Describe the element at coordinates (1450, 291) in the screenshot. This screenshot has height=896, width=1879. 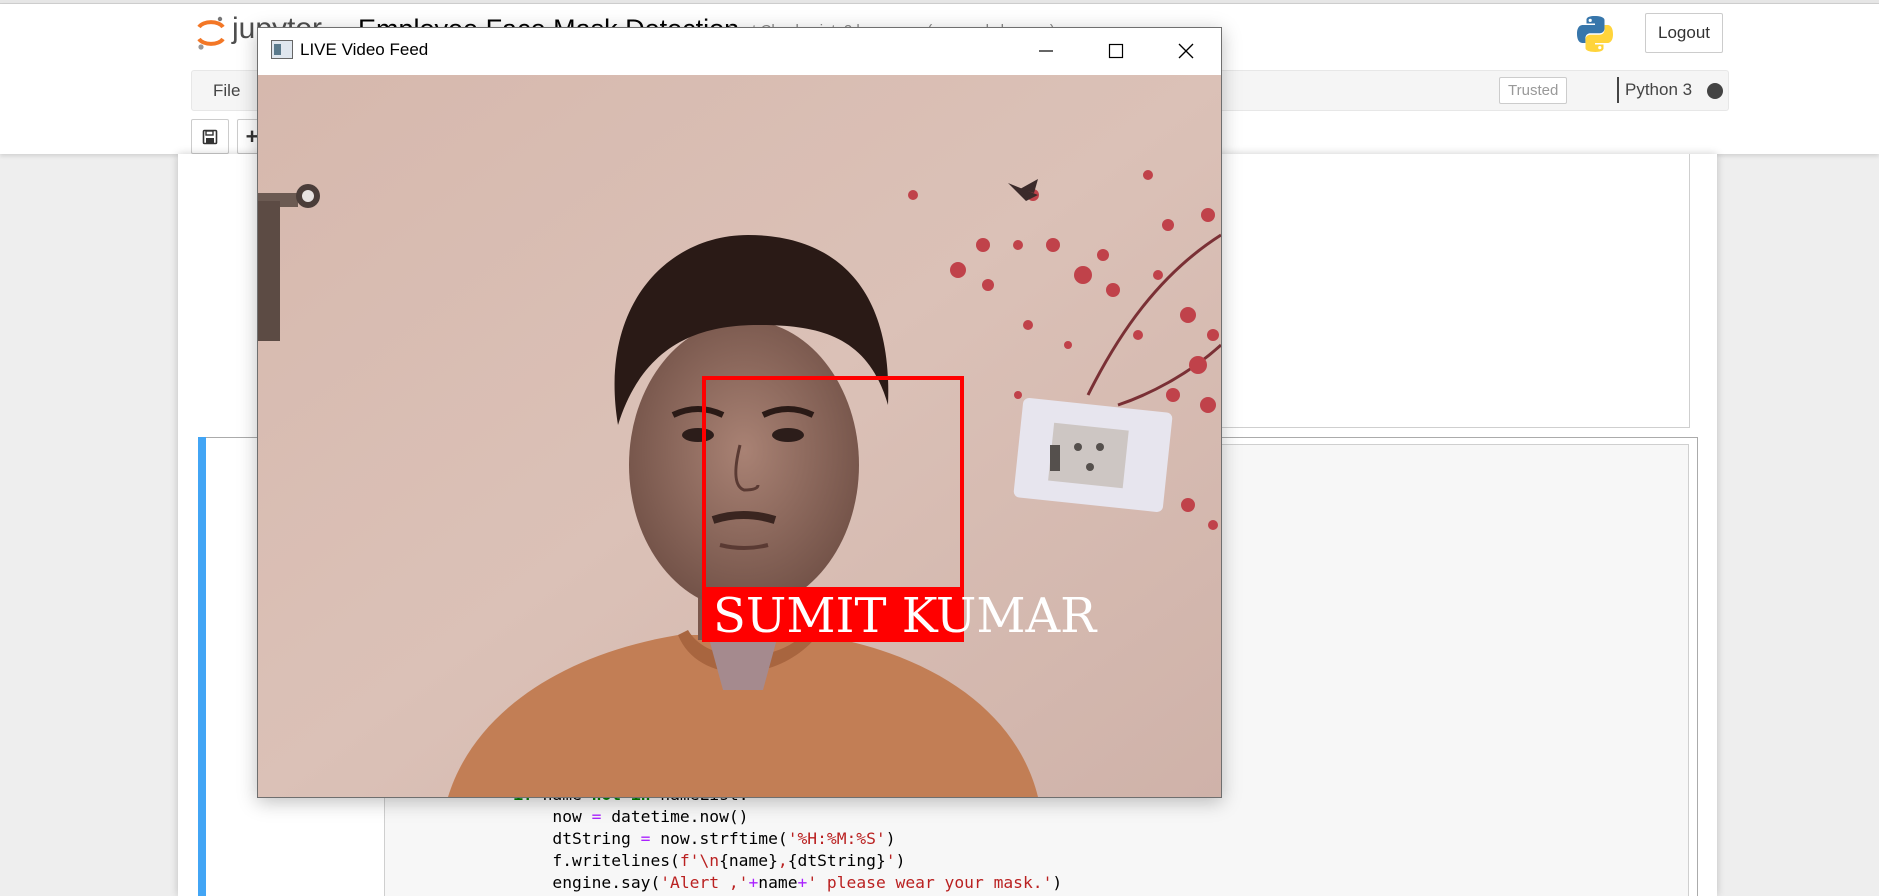
I see `output-cell` at that location.